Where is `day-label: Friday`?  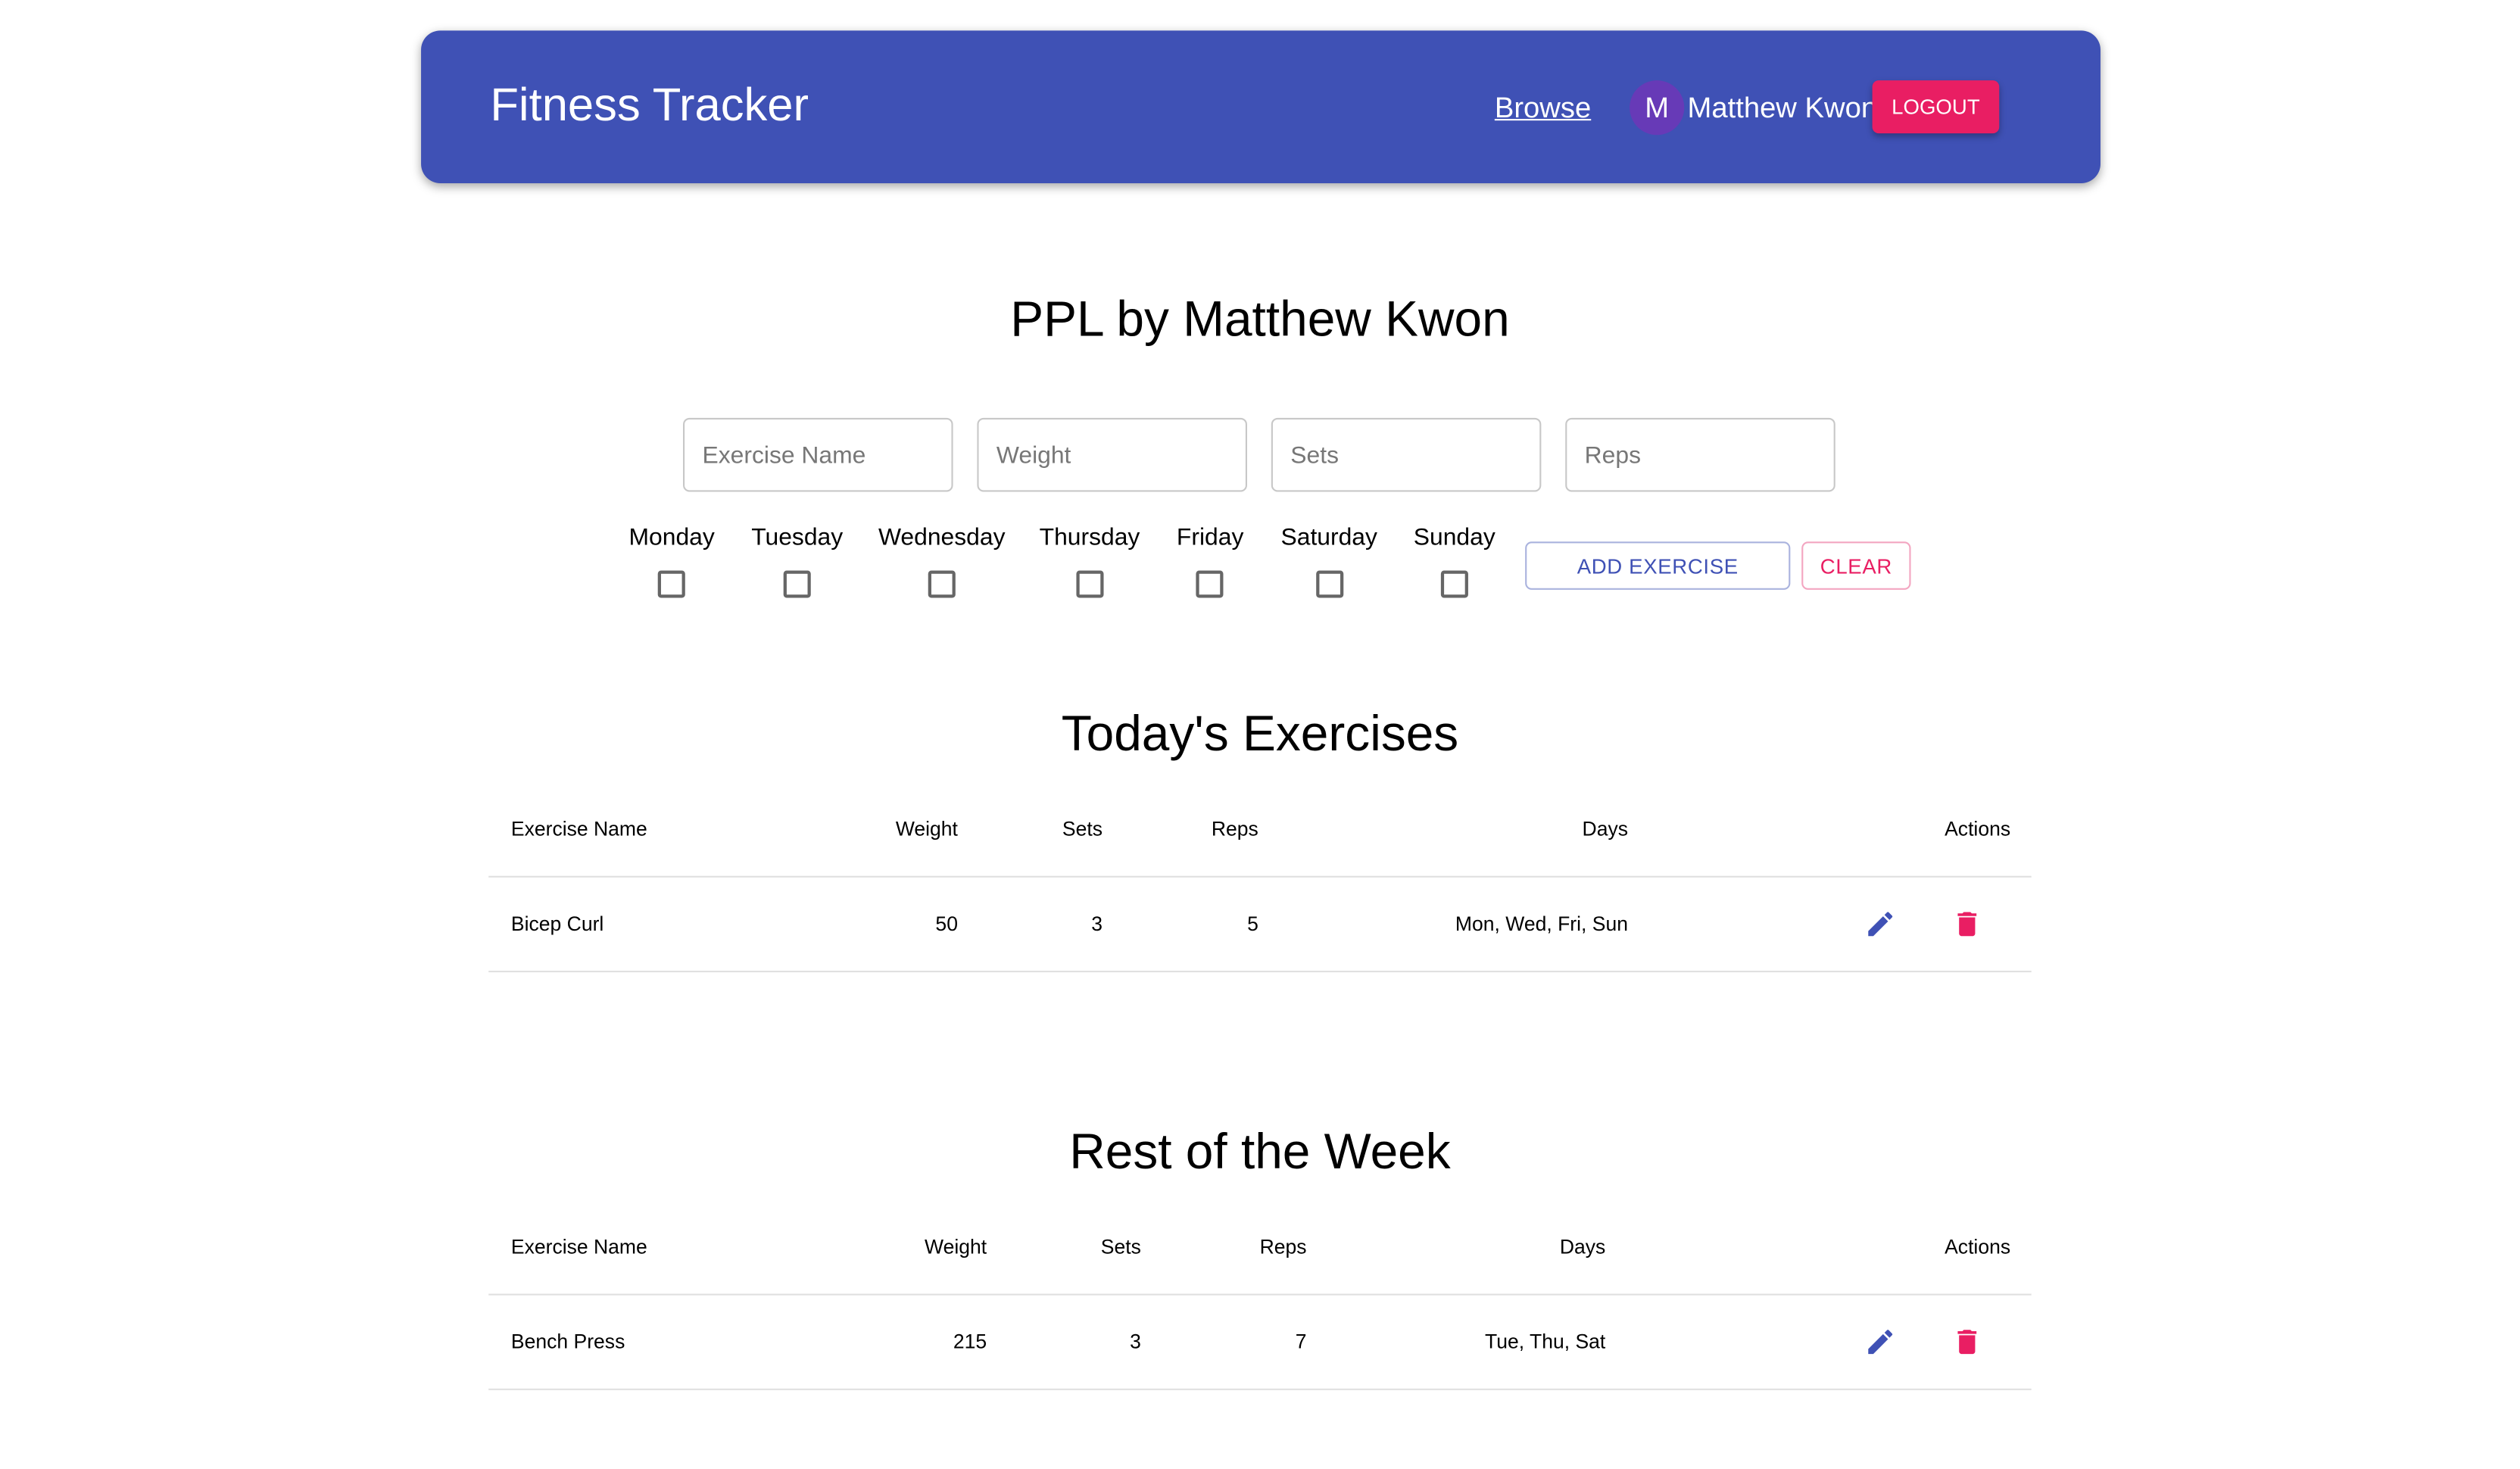
day-label: Friday is located at coordinates (1210, 537).